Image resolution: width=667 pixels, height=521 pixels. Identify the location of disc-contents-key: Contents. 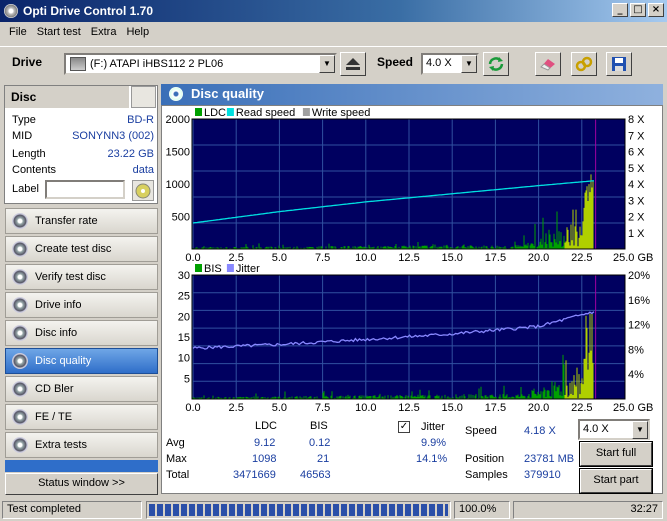
(34, 170).